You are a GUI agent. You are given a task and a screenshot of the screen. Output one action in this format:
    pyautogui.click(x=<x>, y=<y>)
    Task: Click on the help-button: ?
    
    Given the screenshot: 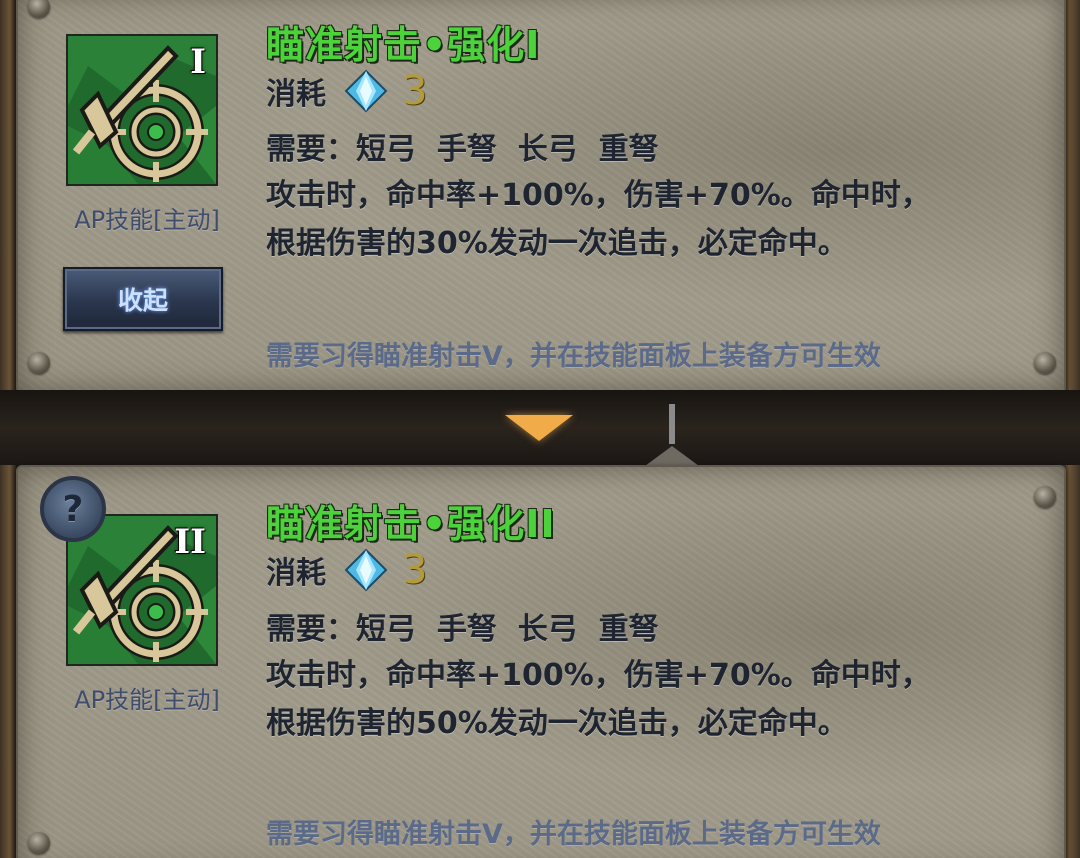 What is the action you would take?
    pyautogui.click(x=73, y=509)
    